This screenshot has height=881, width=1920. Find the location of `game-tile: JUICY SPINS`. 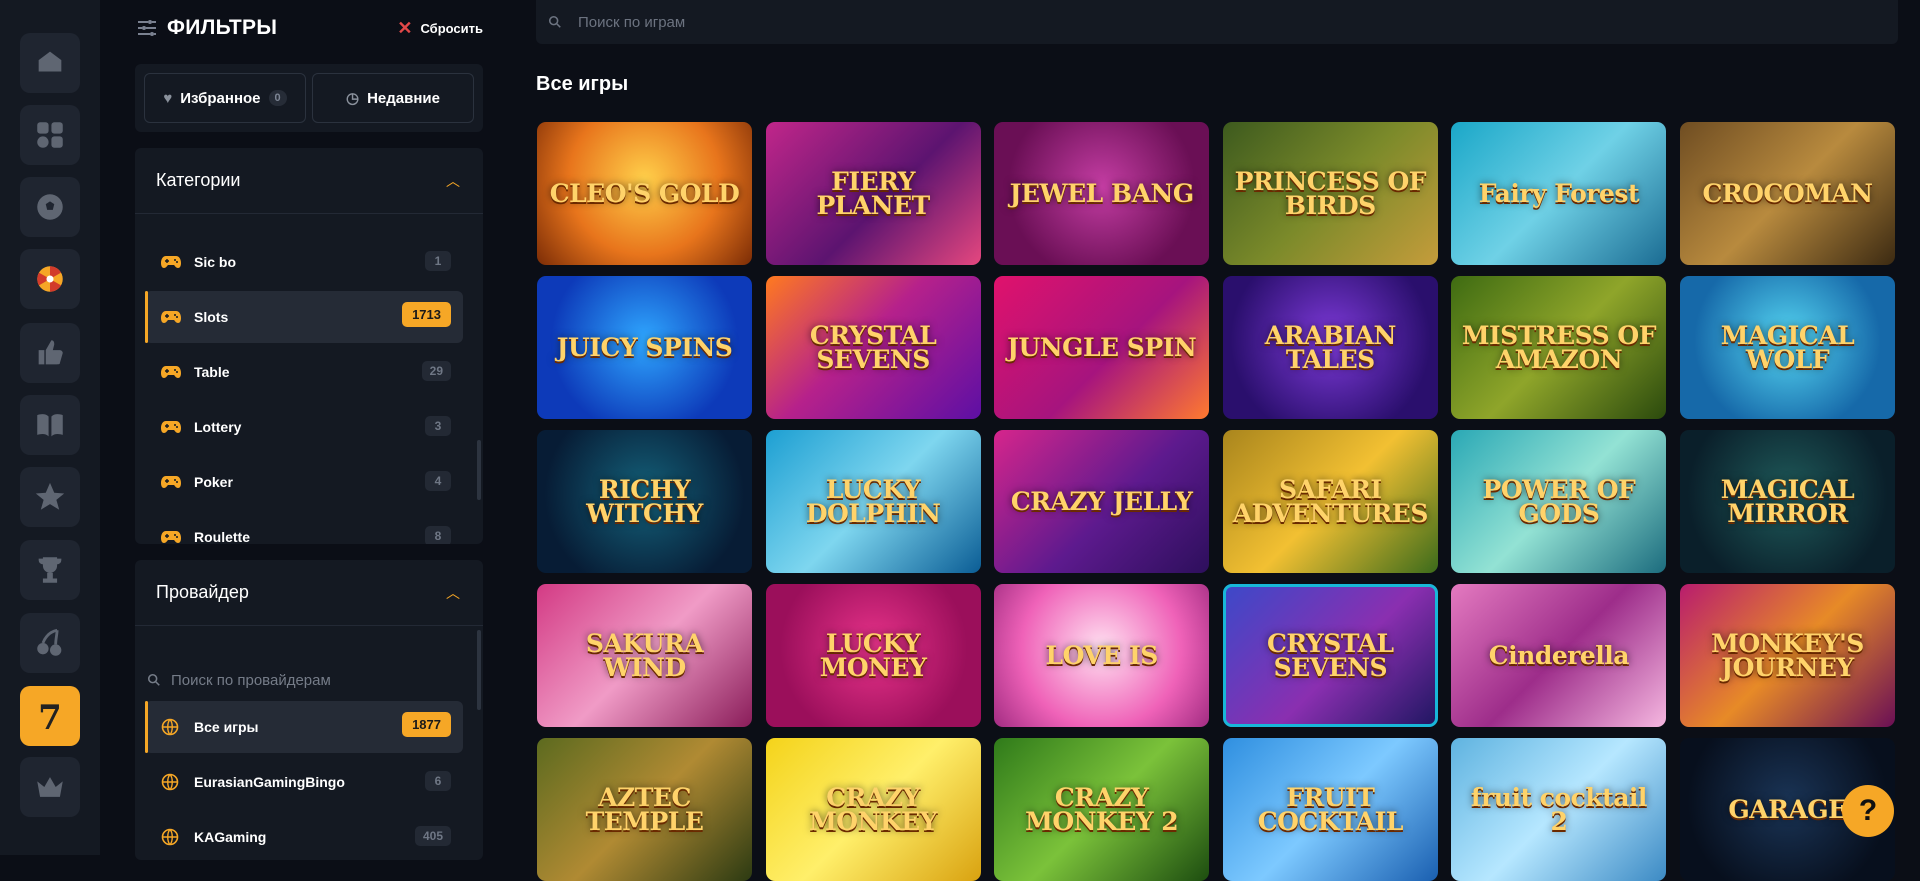

game-tile: JUICY SPINS is located at coordinates (644, 347).